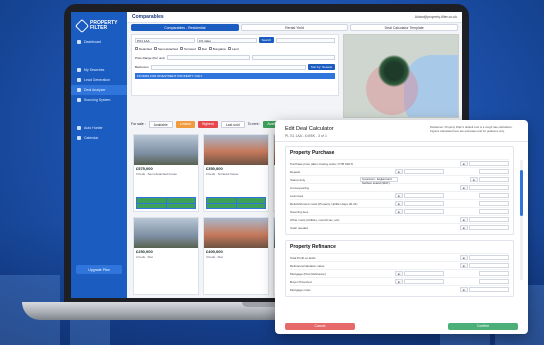 The image size is (544, 345). What do you see at coordinates (165, 40) in the screenshot?
I see `postcode-input: PO1 1AA` at bounding box center [165, 40].